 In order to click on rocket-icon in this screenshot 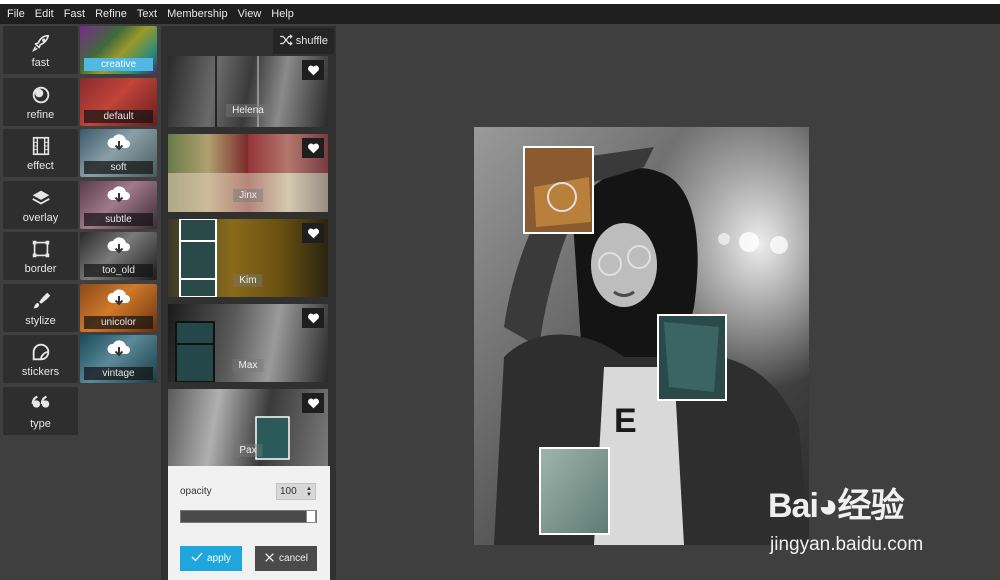, I will do `click(41, 43)`.